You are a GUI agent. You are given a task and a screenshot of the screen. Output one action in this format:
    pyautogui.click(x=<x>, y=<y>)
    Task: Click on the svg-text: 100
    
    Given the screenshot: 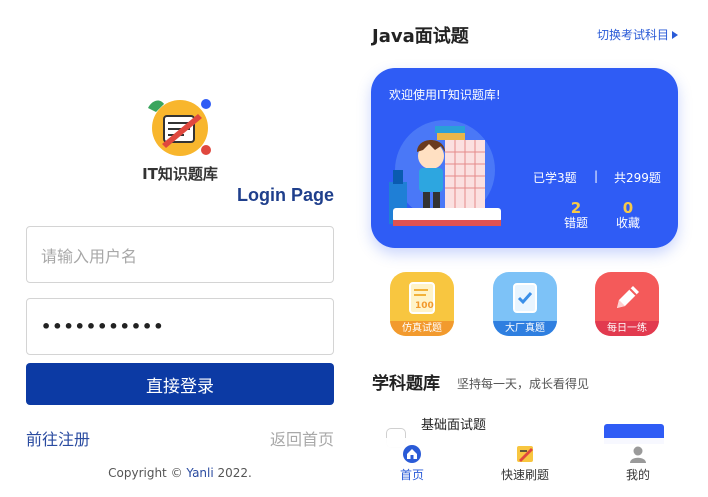 What is the action you would take?
    pyautogui.click(x=424, y=306)
    